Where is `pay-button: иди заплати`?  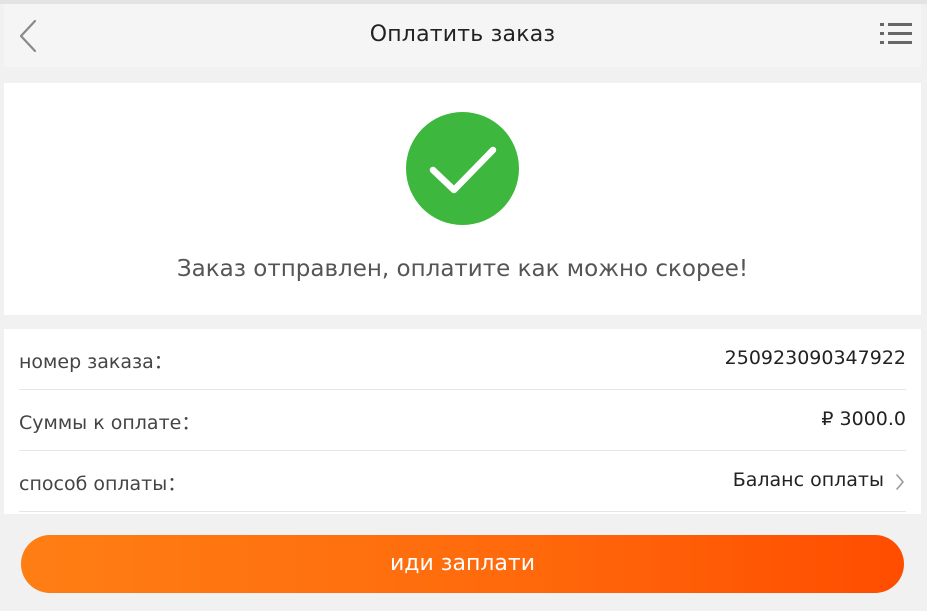
pay-button: иди заплати is located at coordinates (462, 564).